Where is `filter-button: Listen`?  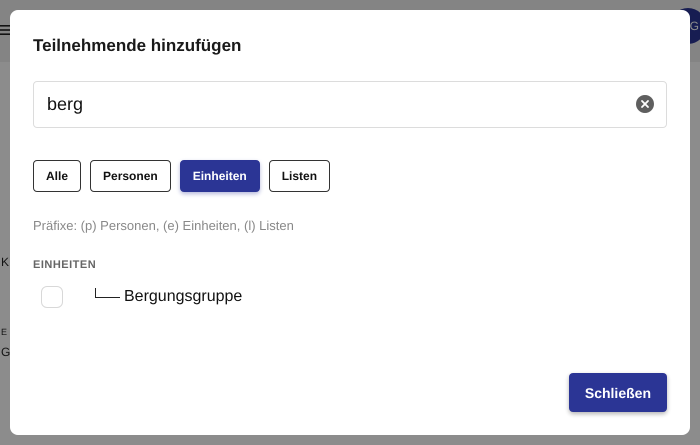
filter-button: Listen is located at coordinates (299, 176).